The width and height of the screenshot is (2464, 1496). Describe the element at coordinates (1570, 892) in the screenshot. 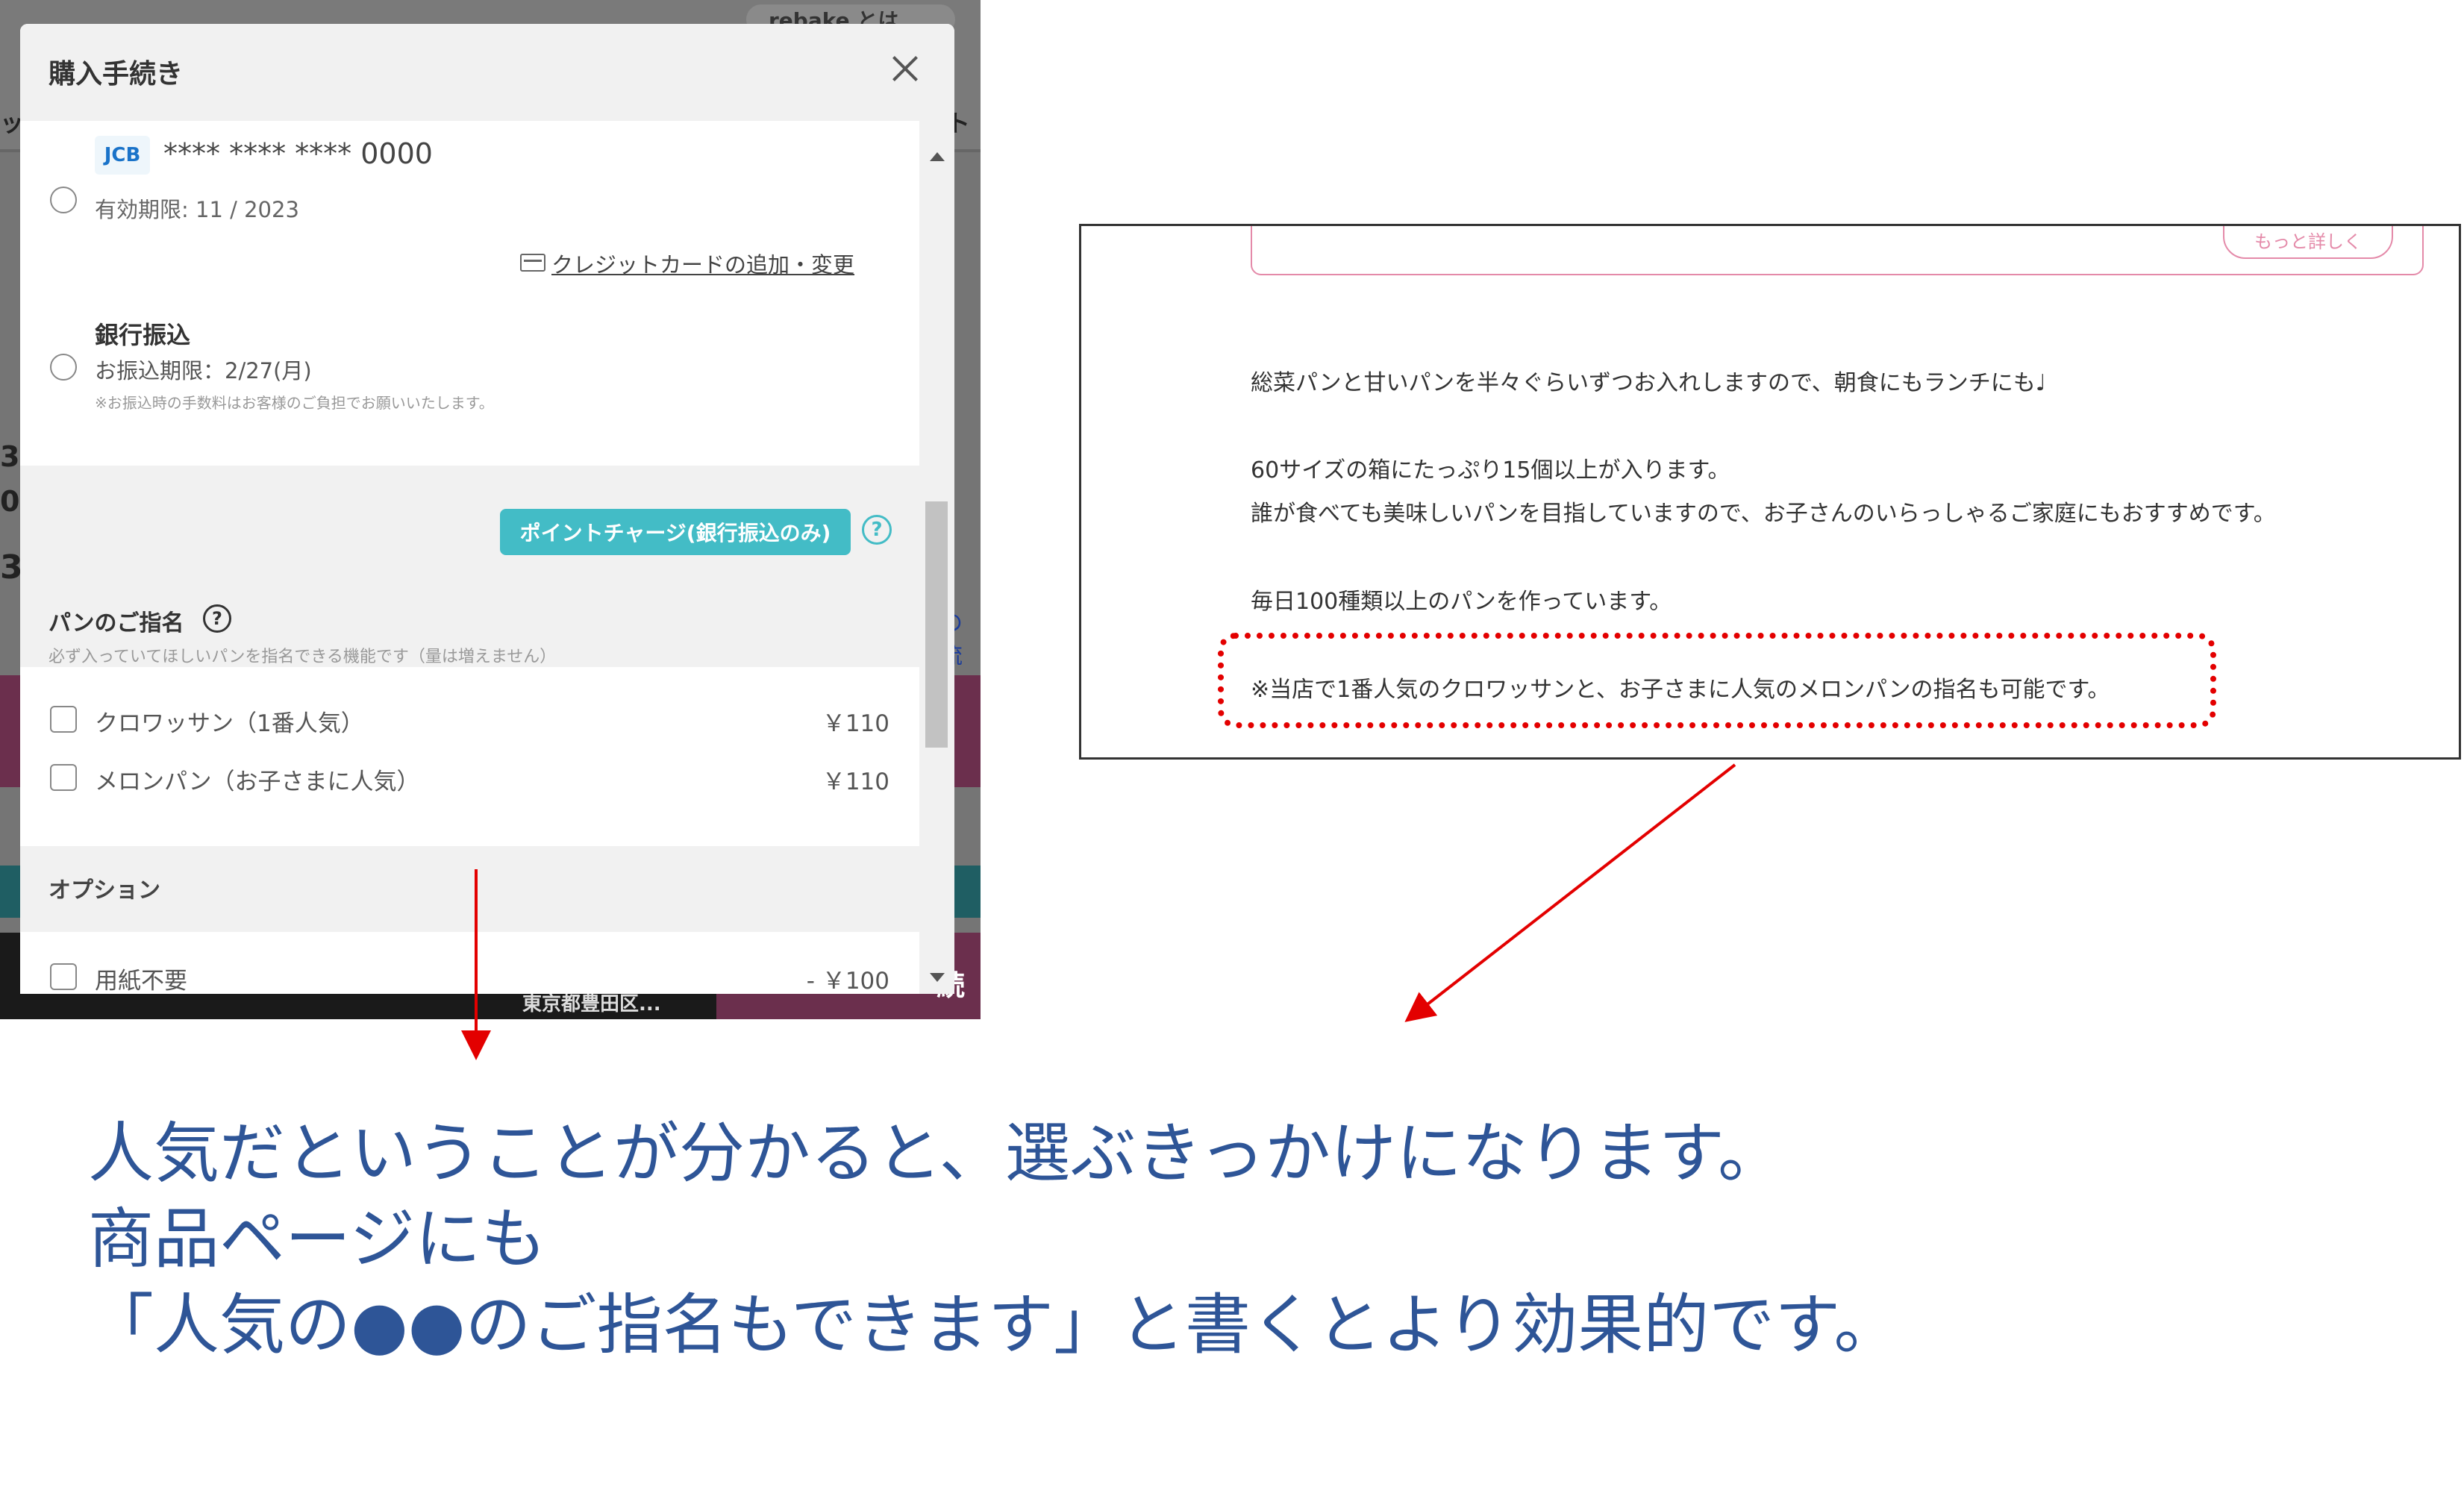

I see `arrow-right` at that location.